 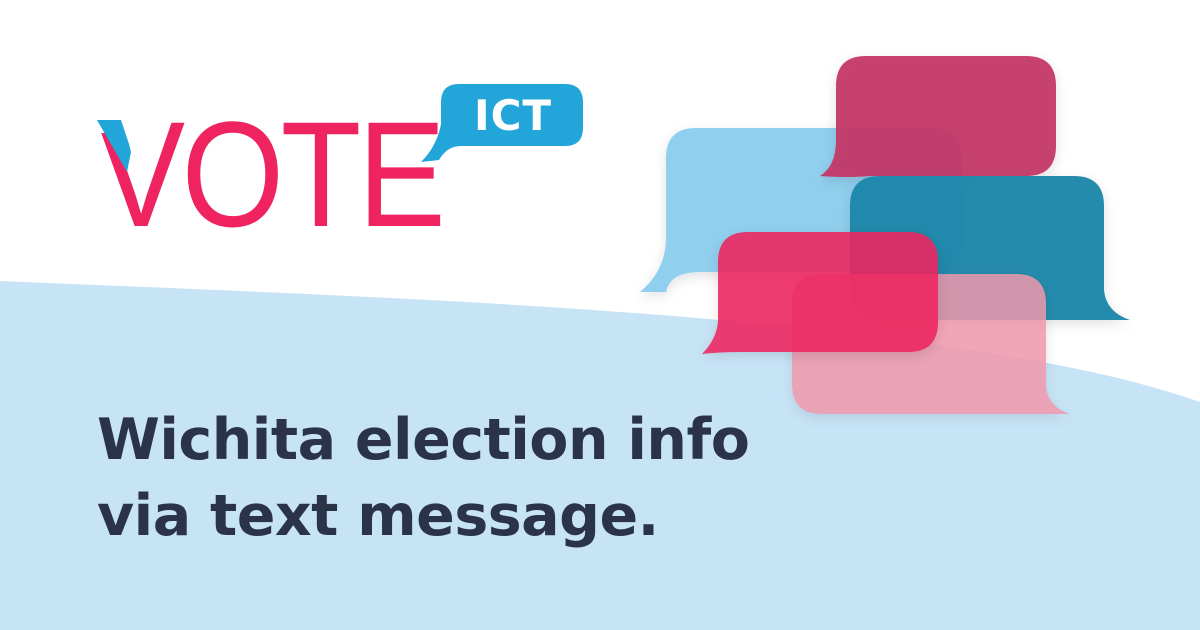 I want to click on headline-line-1: Wichita election info, so click(x=423, y=440).